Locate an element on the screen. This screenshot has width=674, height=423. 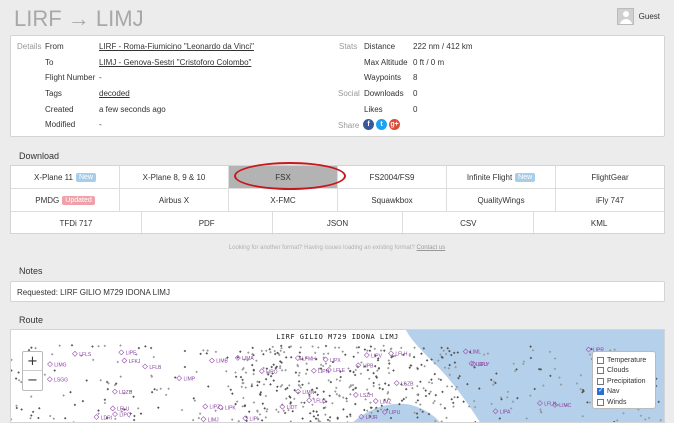
avatar is located at coordinates (625, 16).